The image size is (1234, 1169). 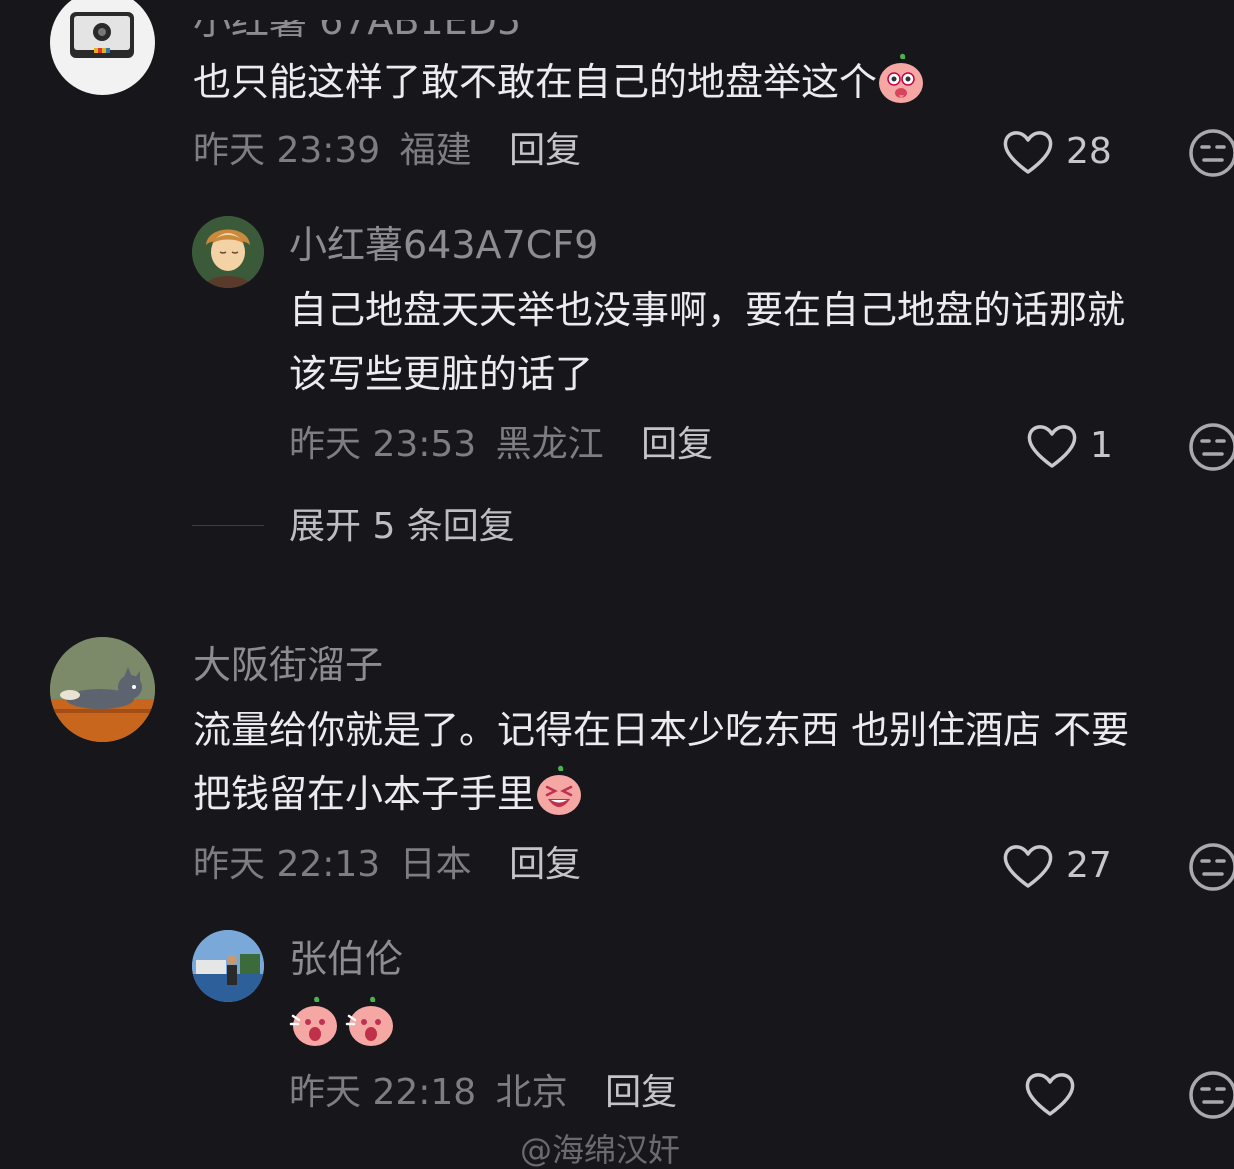 I want to click on reply-author: 张伯伦, so click(x=346, y=959).